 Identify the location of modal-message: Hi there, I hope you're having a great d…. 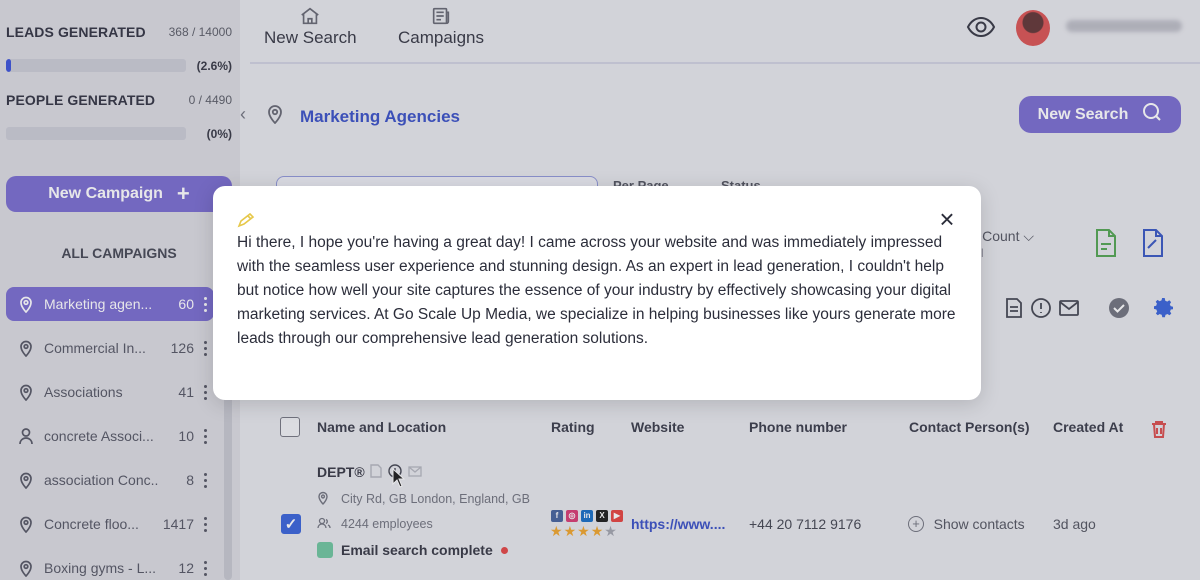
(596, 290).